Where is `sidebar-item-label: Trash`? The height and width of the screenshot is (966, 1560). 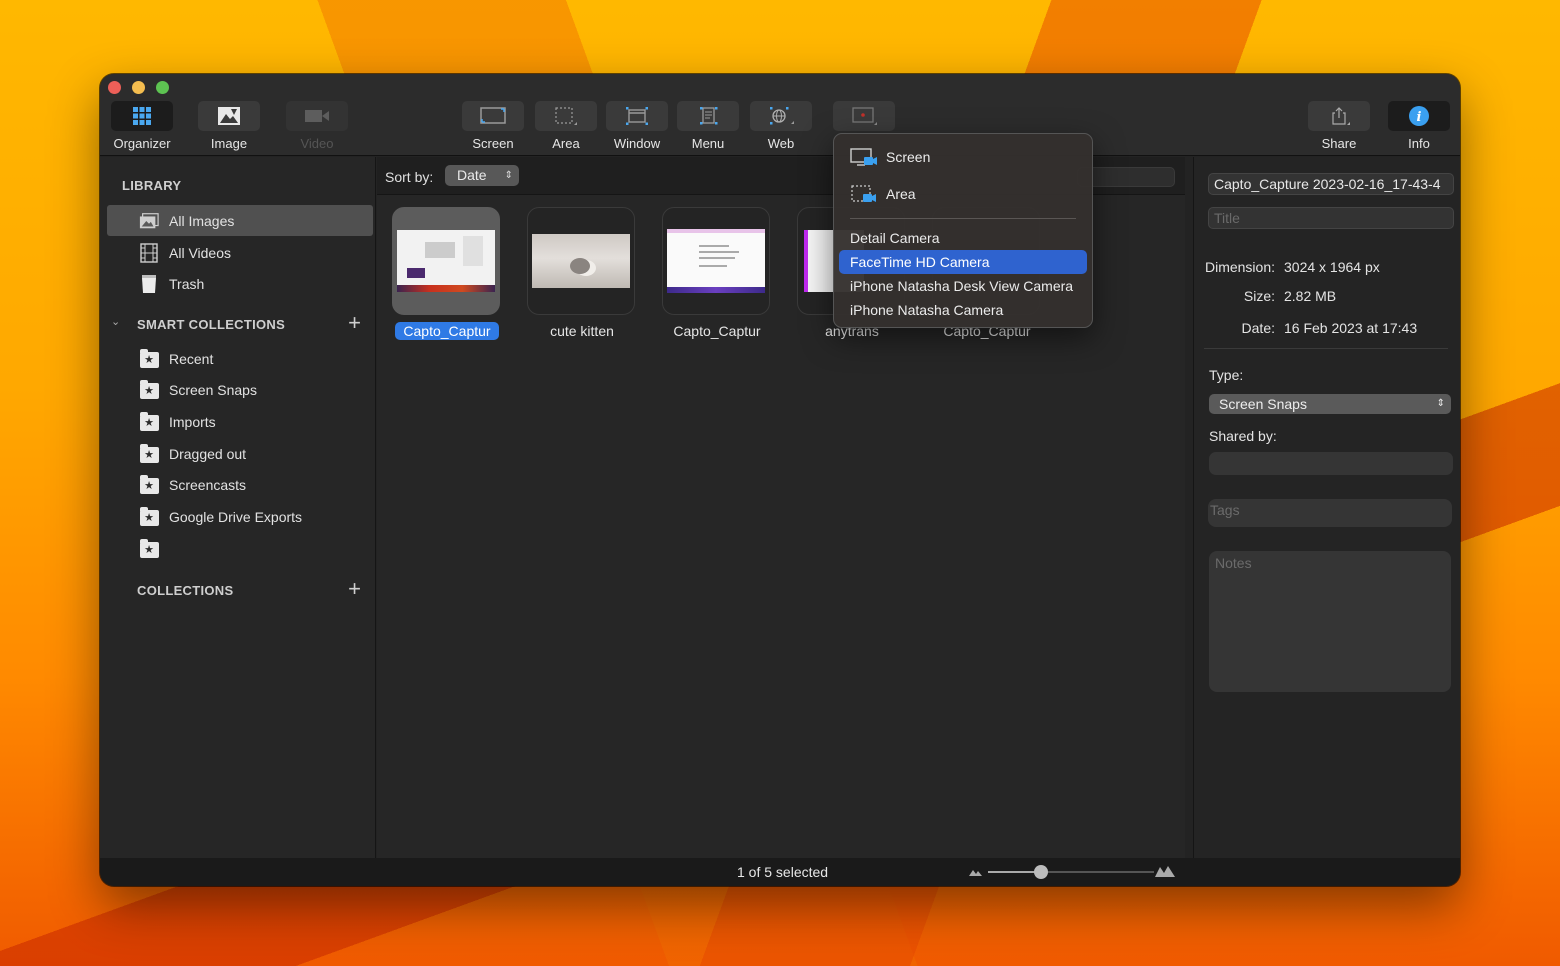 sidebar-item-label: Trash is located at coordinates (187, 283).